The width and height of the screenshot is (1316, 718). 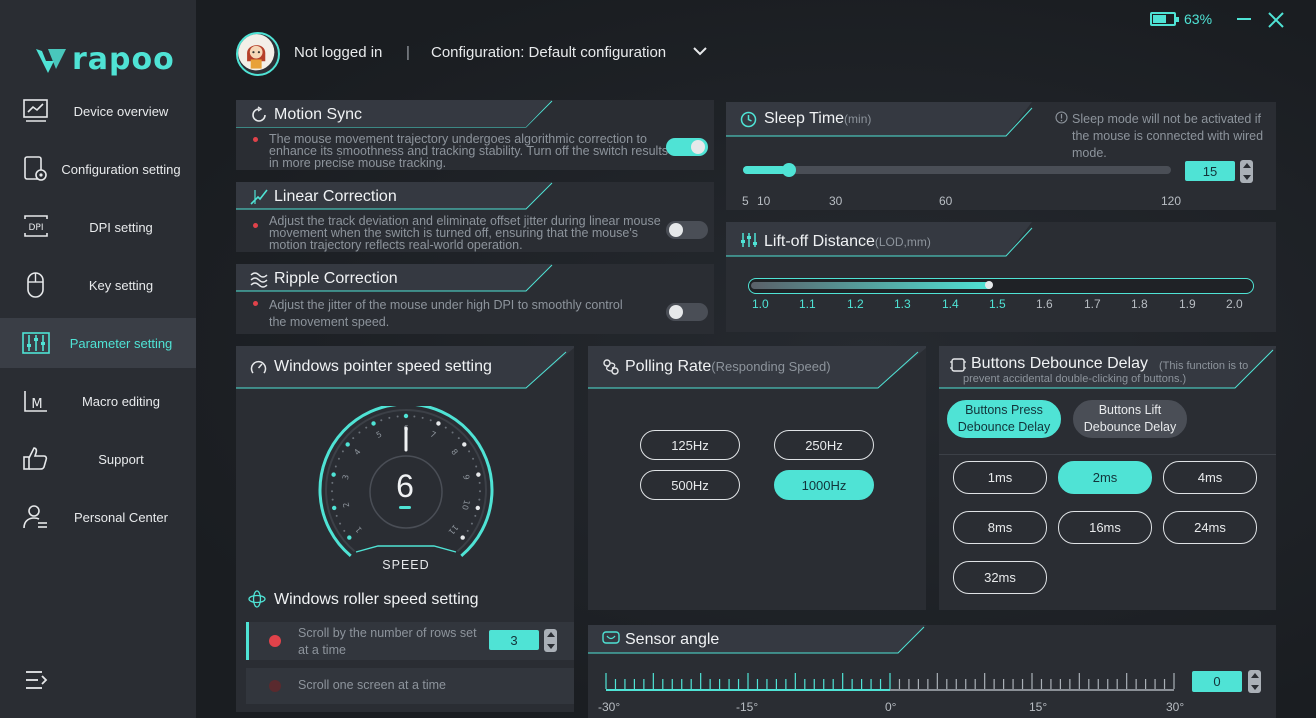 I want to click on tick-label: 1.2, so click(x=855, y=304).